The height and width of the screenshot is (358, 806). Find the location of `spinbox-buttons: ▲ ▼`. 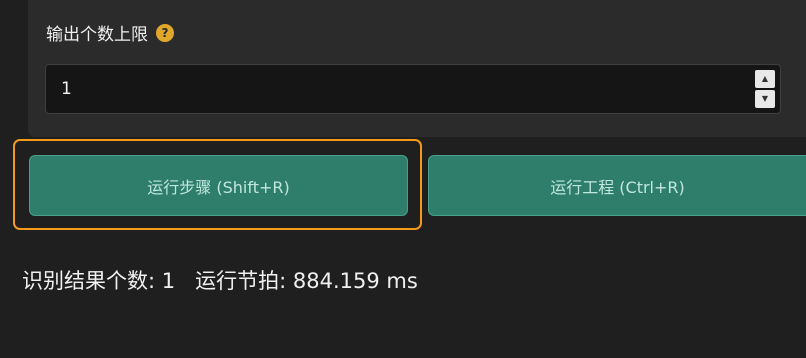

spinbox-buttons: ▲ ▼ is located at coordinates (765, 89).